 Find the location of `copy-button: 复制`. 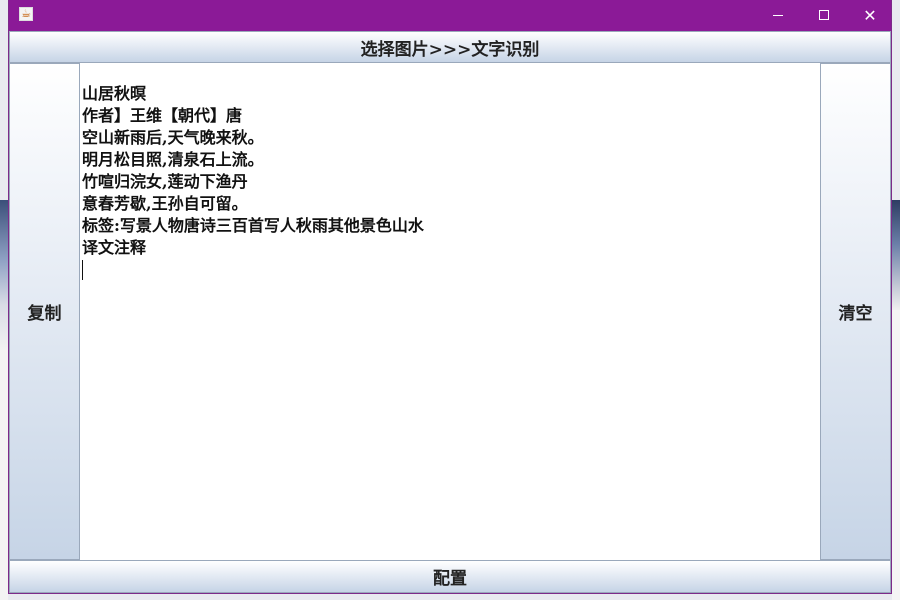

copy-button: 复制 is located at coordinates (44, 311).